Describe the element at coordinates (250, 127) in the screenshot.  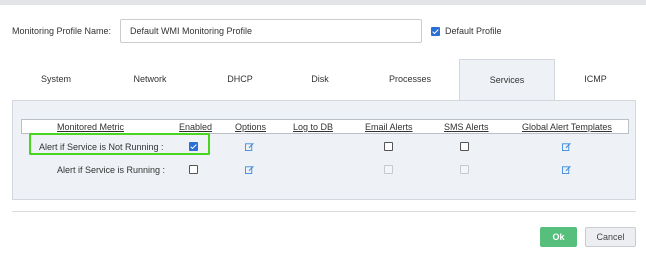
I see `header-options: Options` at that location.